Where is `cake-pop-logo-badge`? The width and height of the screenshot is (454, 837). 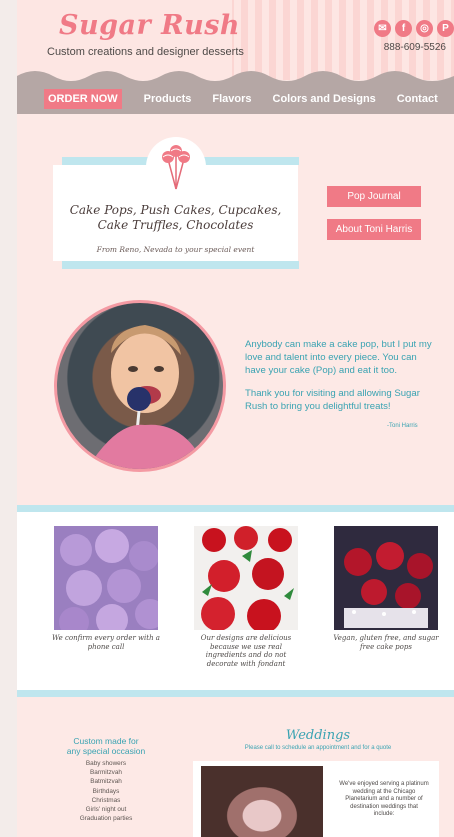 cake-pop-logo-badge is located at coordinates (176, 167).